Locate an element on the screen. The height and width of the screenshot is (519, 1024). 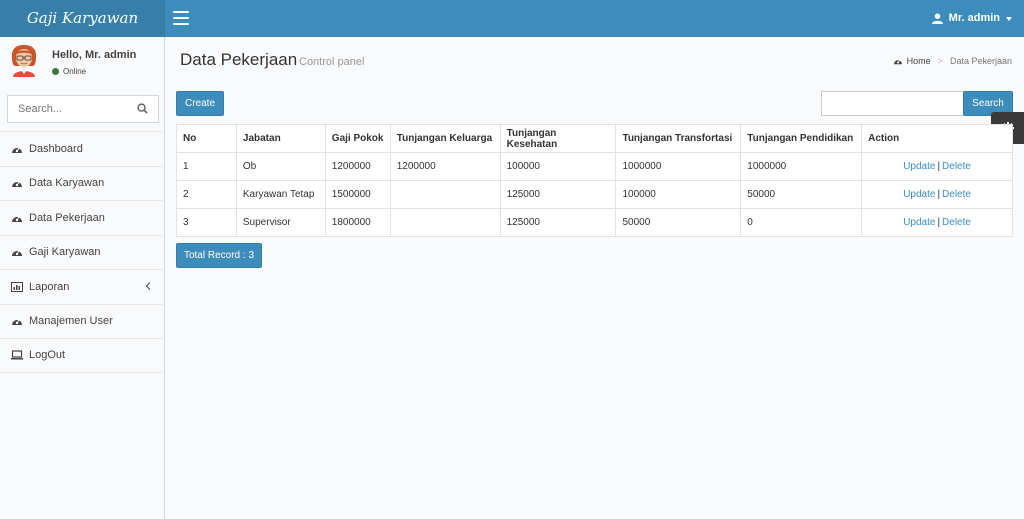
sidebar-item-label: Dashboard is located at coordinates (56, 148).